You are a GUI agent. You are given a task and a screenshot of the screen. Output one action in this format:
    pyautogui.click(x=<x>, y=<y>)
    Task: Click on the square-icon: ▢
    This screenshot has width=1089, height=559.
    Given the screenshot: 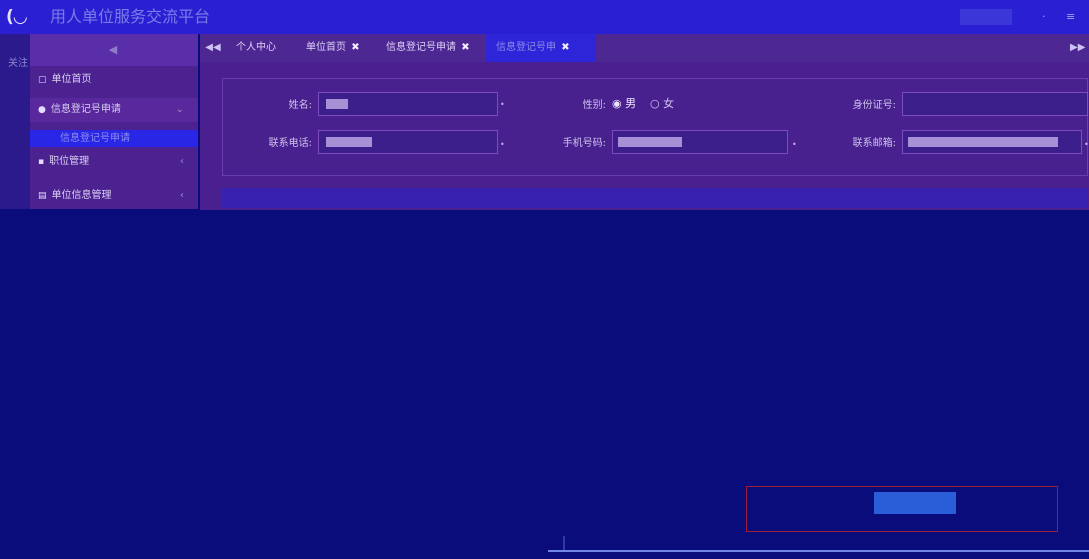 What is the action you would take?
    pyautogui.click(x=42, y=80)
    